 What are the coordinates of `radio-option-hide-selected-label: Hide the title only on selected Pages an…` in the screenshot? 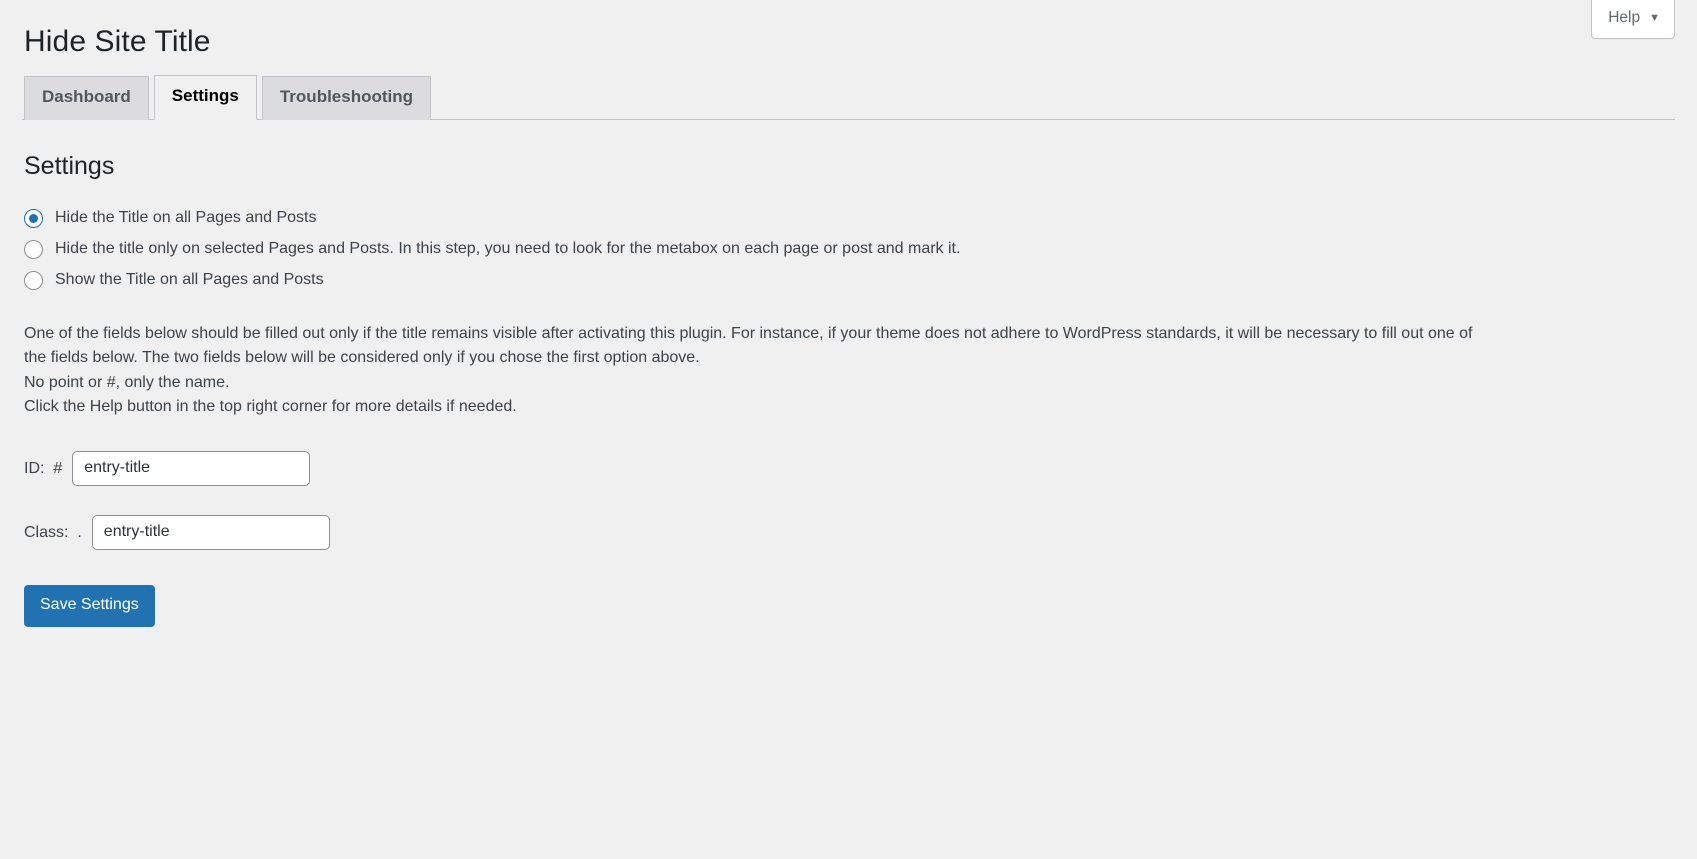 It's located at (508, 249).